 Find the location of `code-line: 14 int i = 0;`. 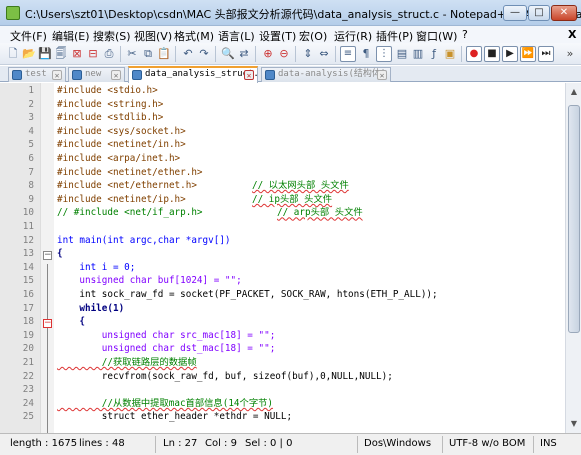

code-line: 14 int i = 0; is located at coordinates (282, 268).